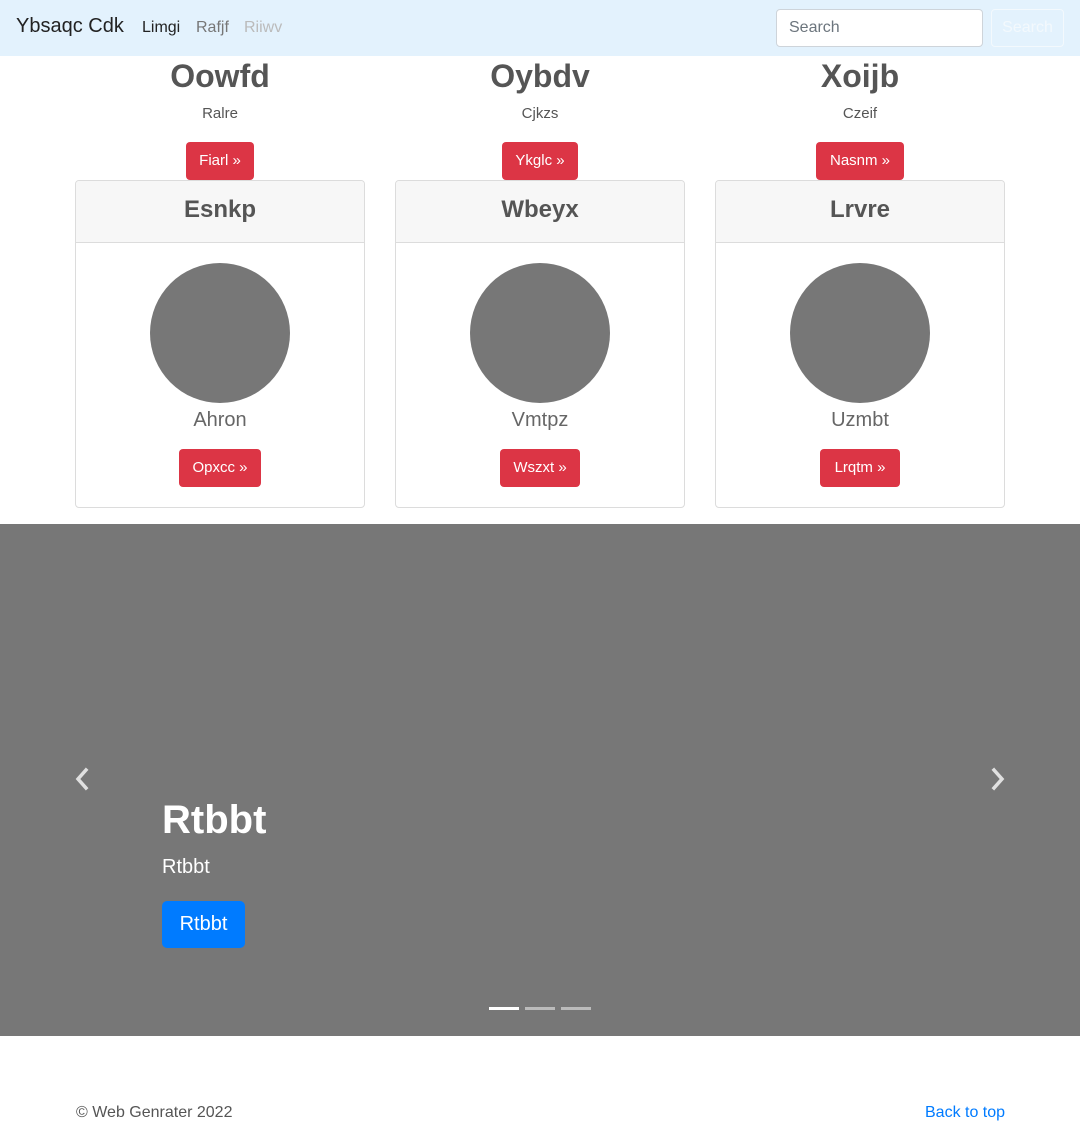  What do you see at coordinates (186, 867) in the screenshot?
I see `carousel-subtitle: Rtbbt` at bounding box center [186, 867].